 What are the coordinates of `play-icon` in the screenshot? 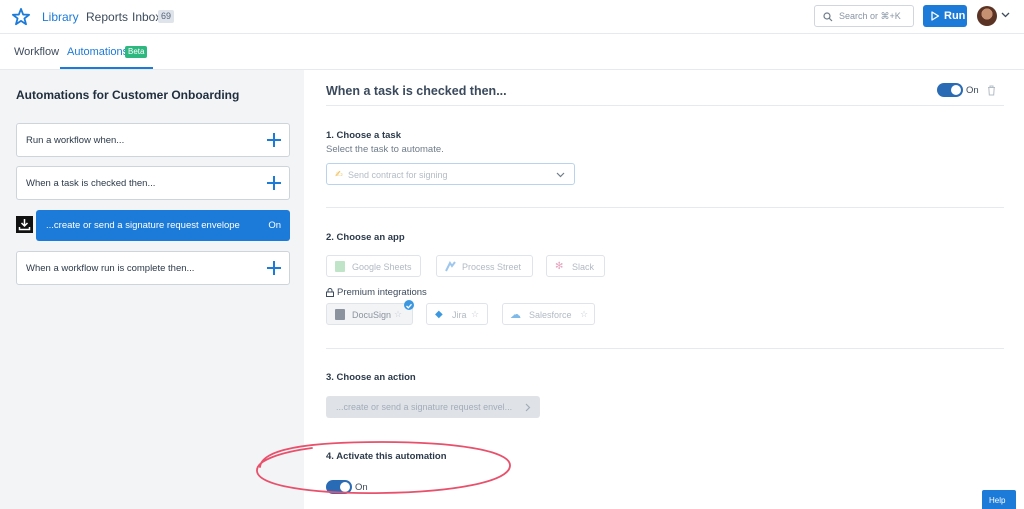 It's located at (935, 16).